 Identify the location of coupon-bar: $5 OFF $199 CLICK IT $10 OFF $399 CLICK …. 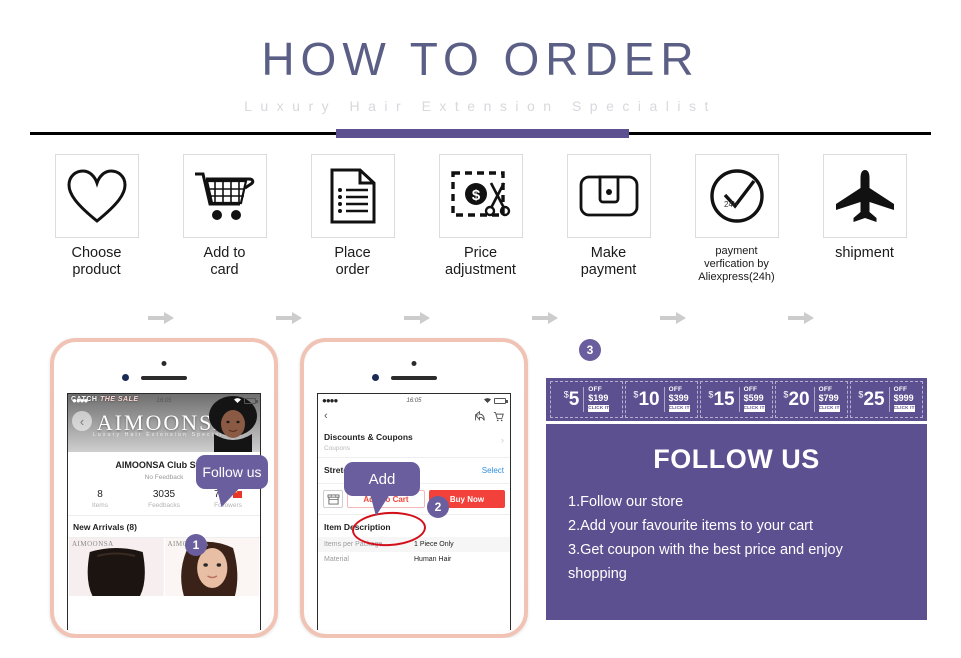
(736, 399).